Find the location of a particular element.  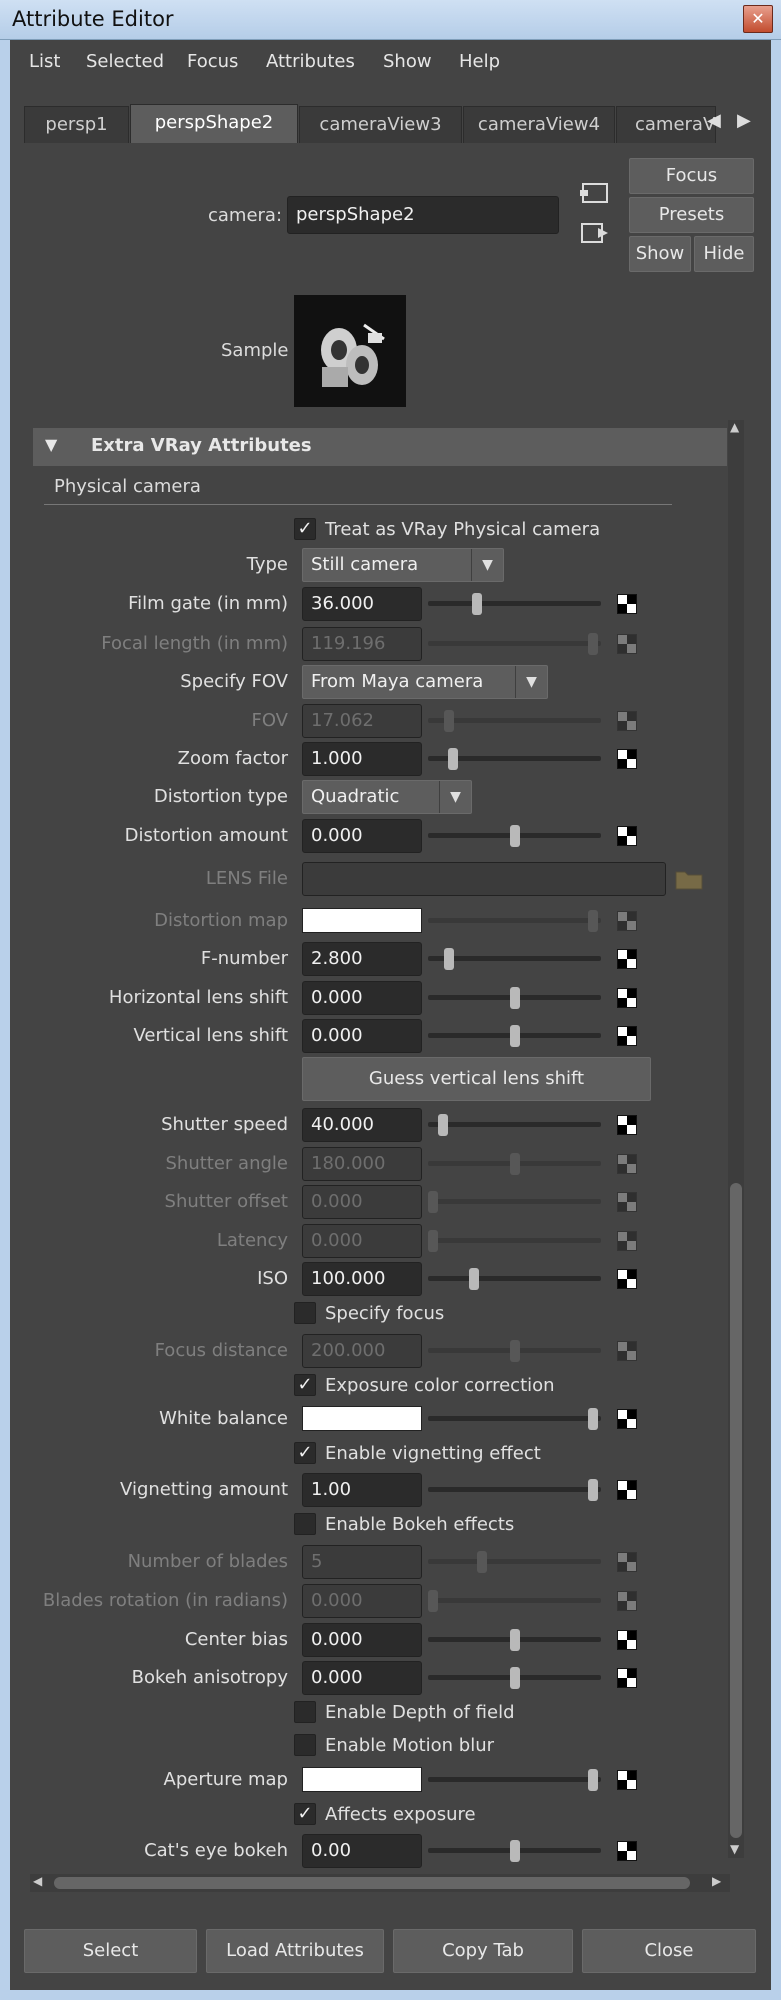

distortion-amount-field: 0.000 is located at coordinates (362, 836).